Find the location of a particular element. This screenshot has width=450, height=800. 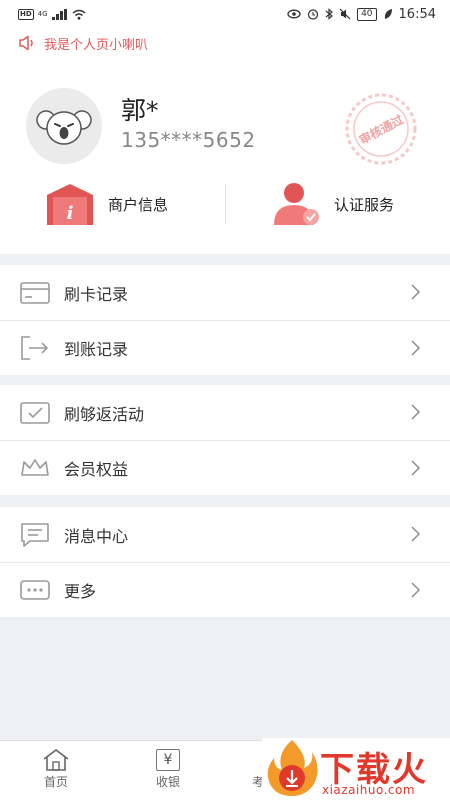

menu-item-label: 消息中心 is located at coordinates (96, 536).